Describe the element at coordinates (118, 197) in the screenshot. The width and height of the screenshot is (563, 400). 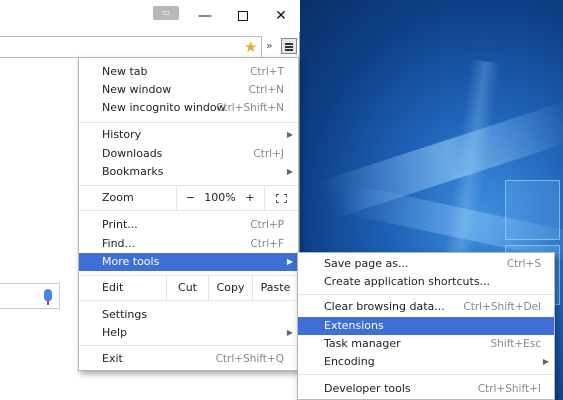
I see `zoom-label: Zoom` at that location.